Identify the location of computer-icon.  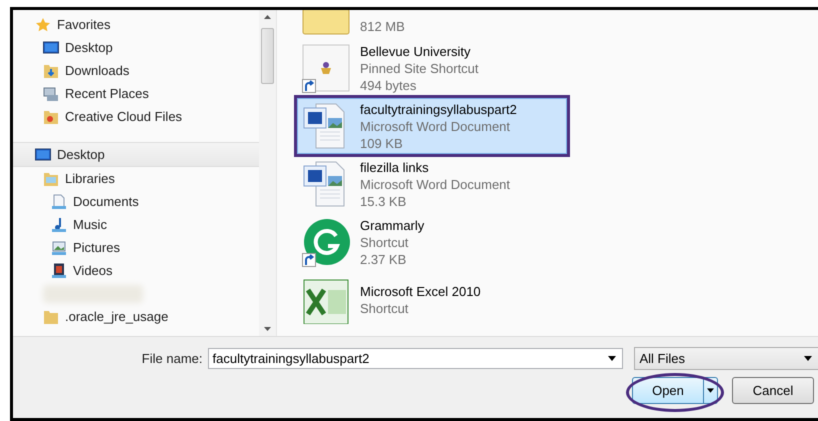
(51, 94).